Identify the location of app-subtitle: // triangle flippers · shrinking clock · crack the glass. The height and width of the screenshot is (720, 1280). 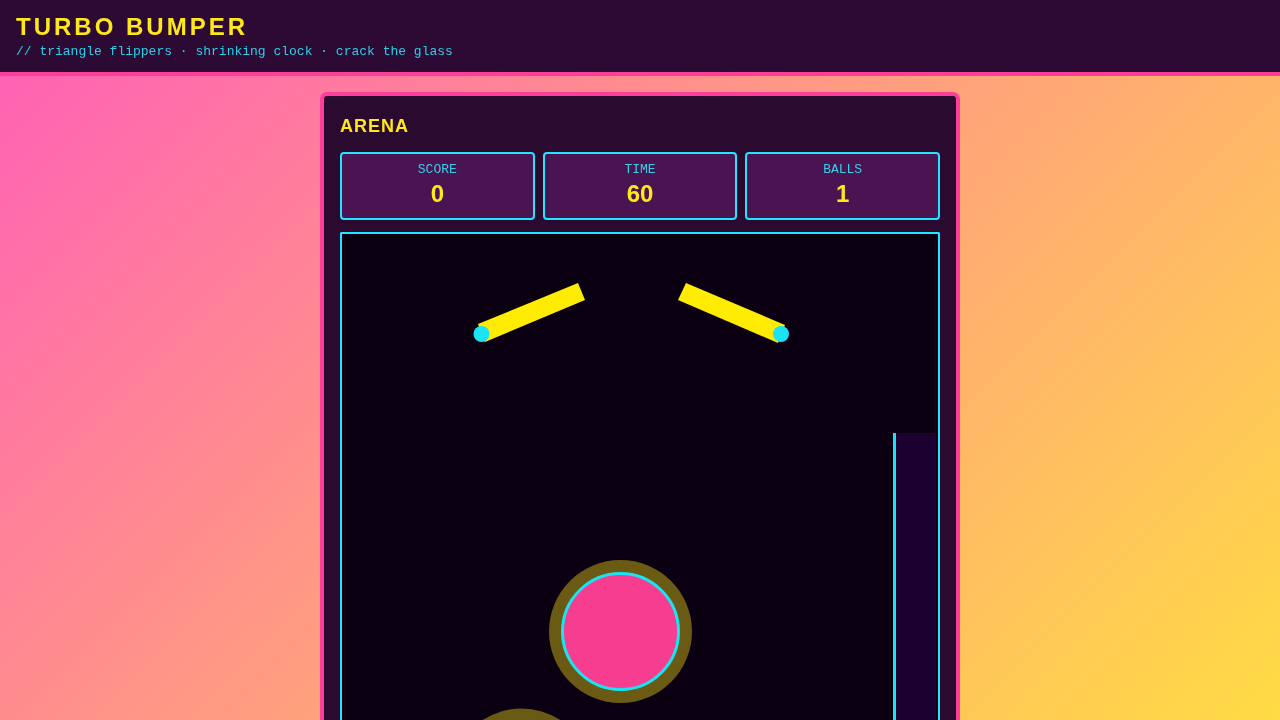
(235, 52).